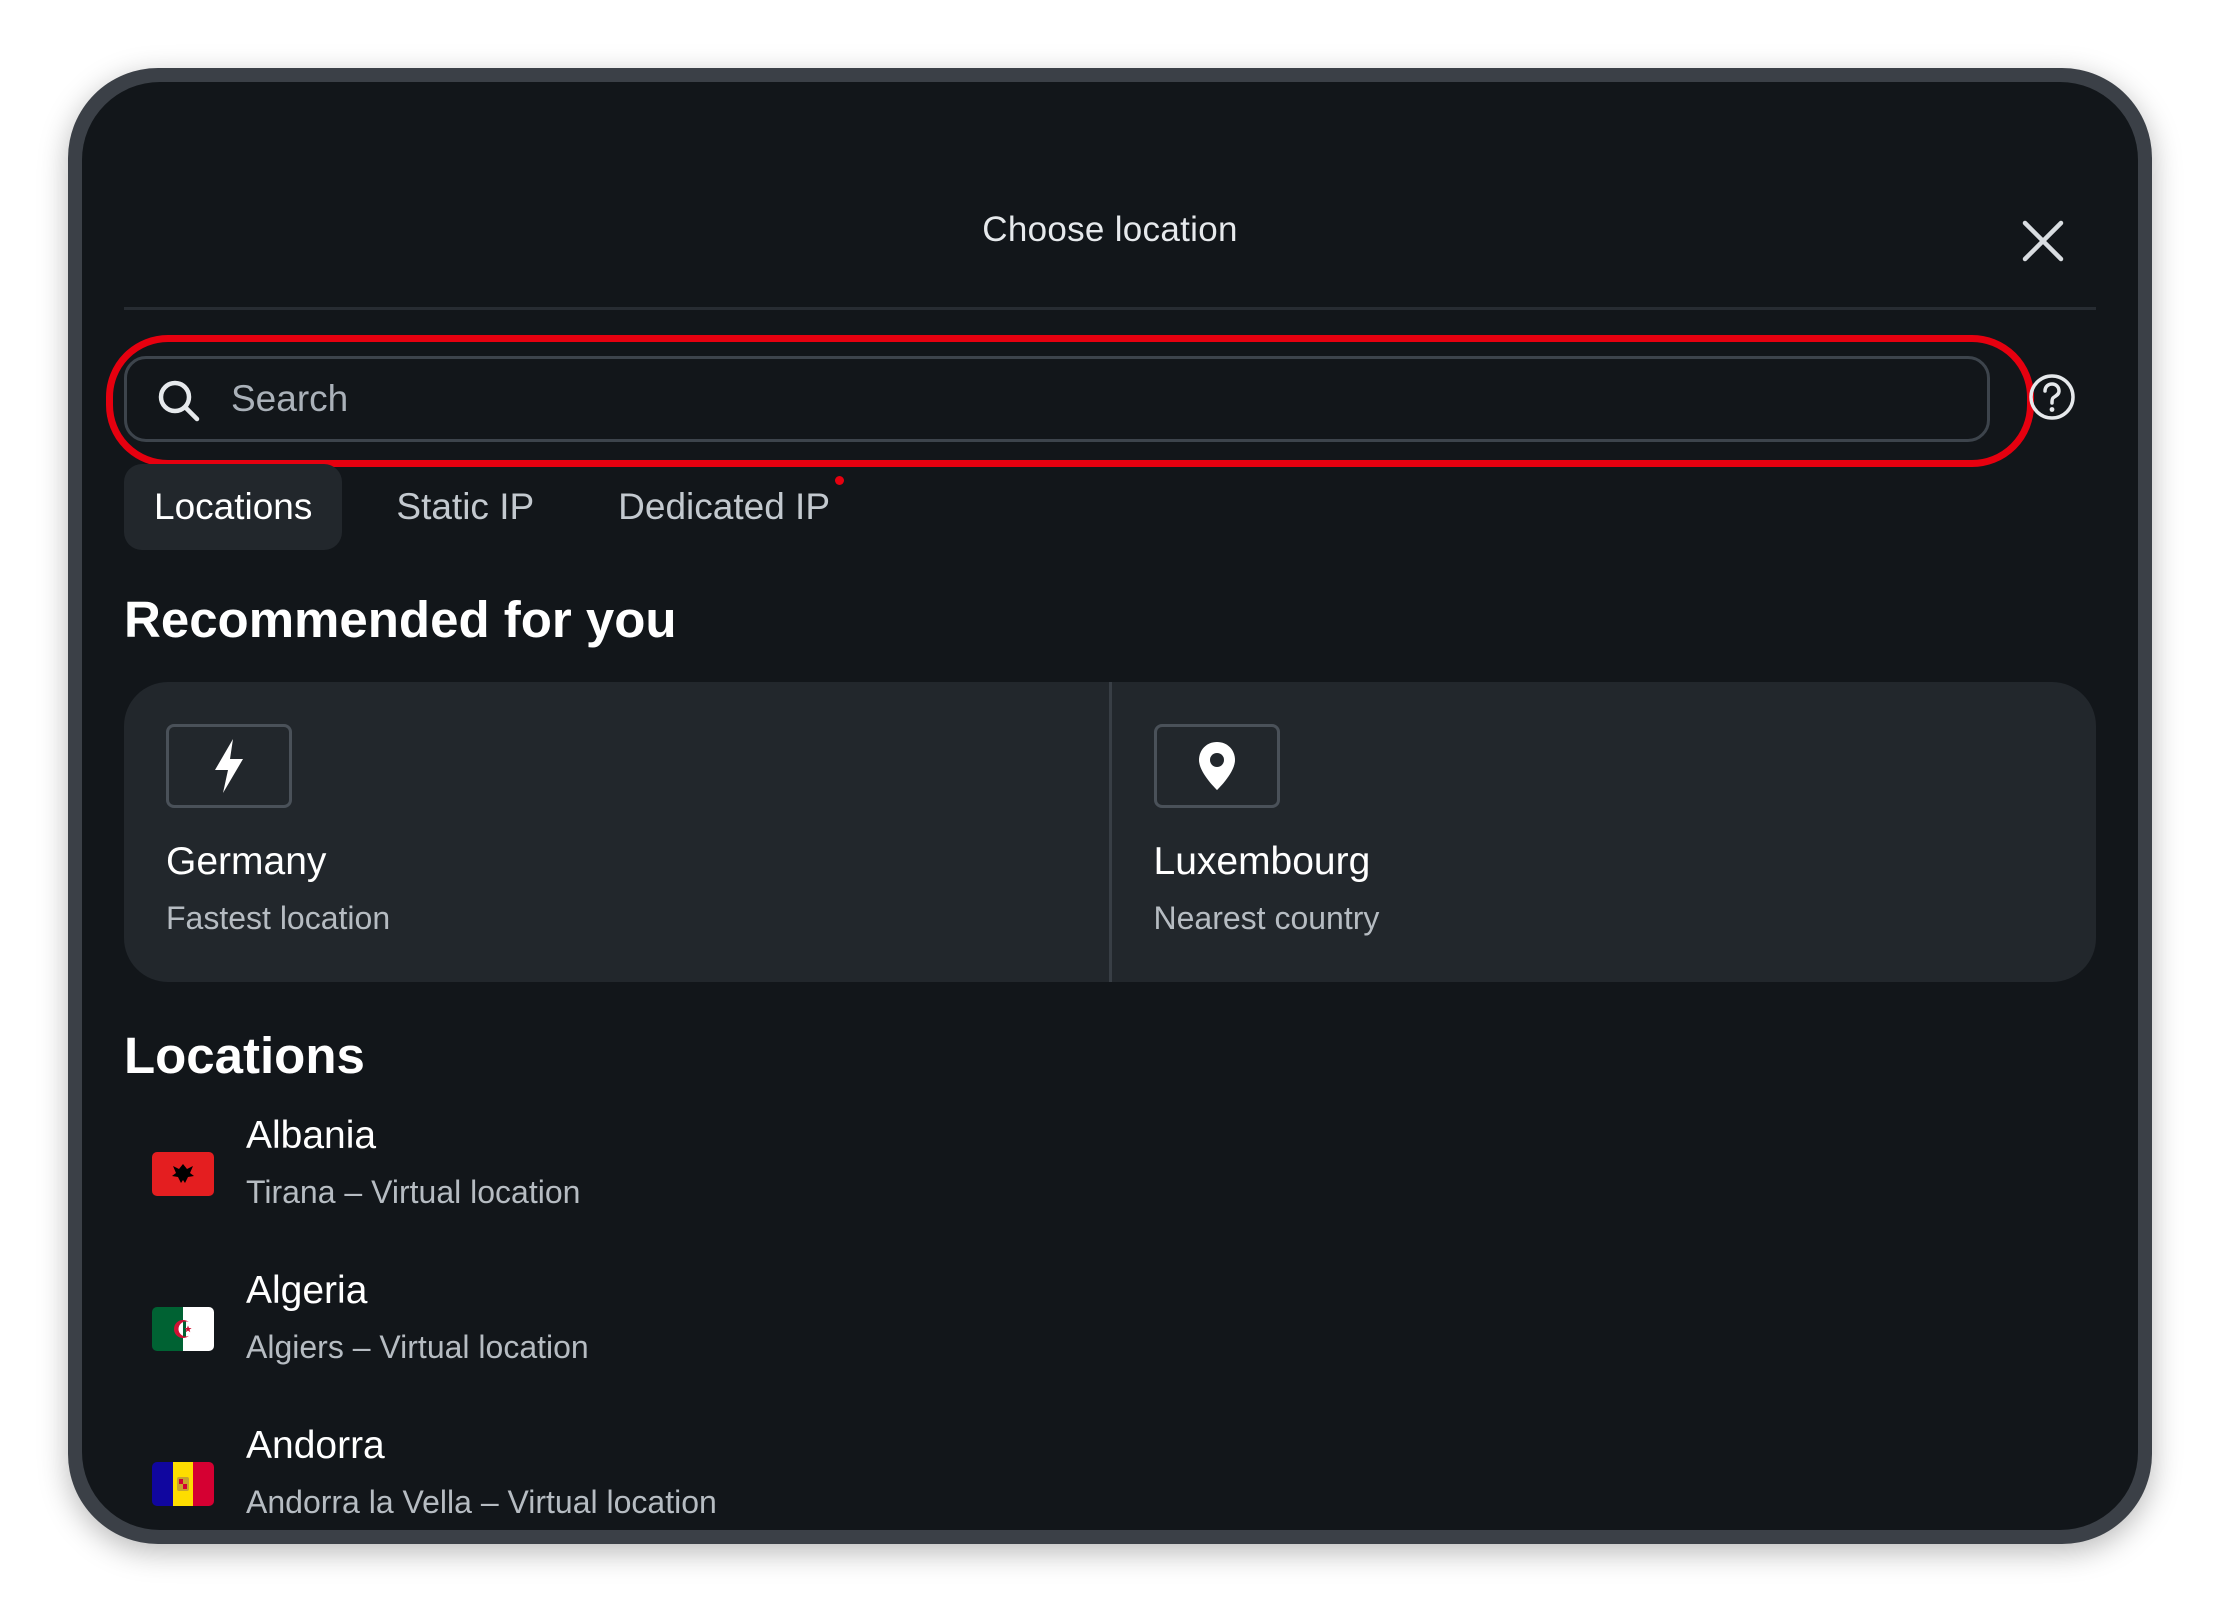 The width and height of the screenshot is (2220, 1612). Describe the element at coordinates (413, 1192) in the screenshot. I see `location-subtitle: Tirana – Virtual location` at that location.